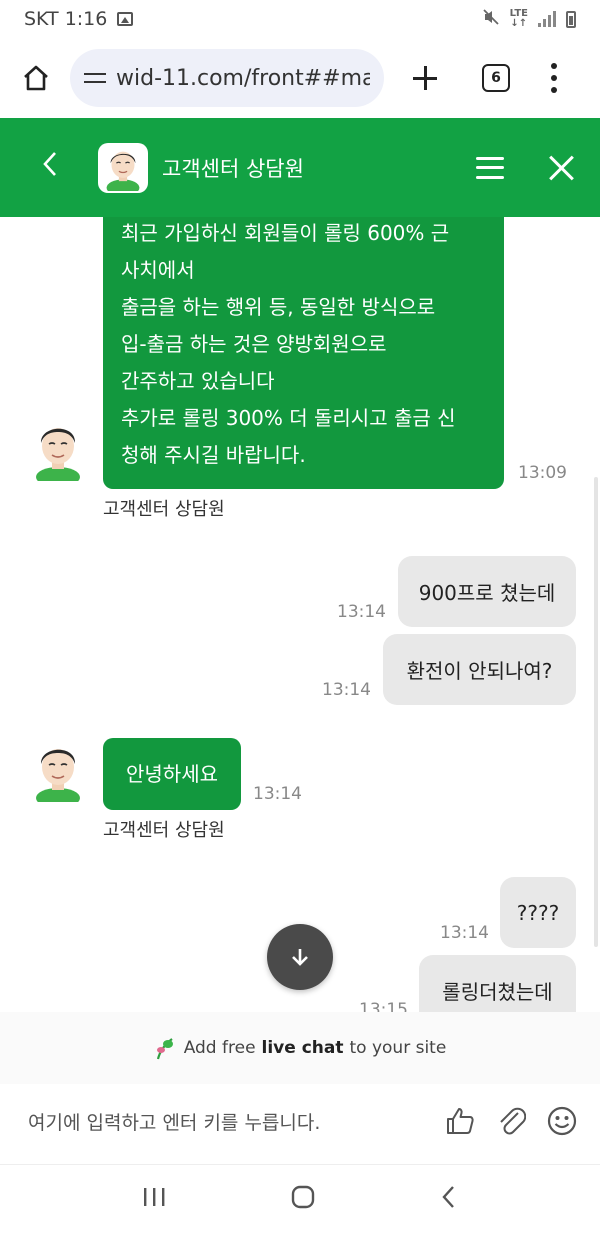 The height and width of the screenshot is (1233, 600). I want to click on home-button, so click(36, 78).